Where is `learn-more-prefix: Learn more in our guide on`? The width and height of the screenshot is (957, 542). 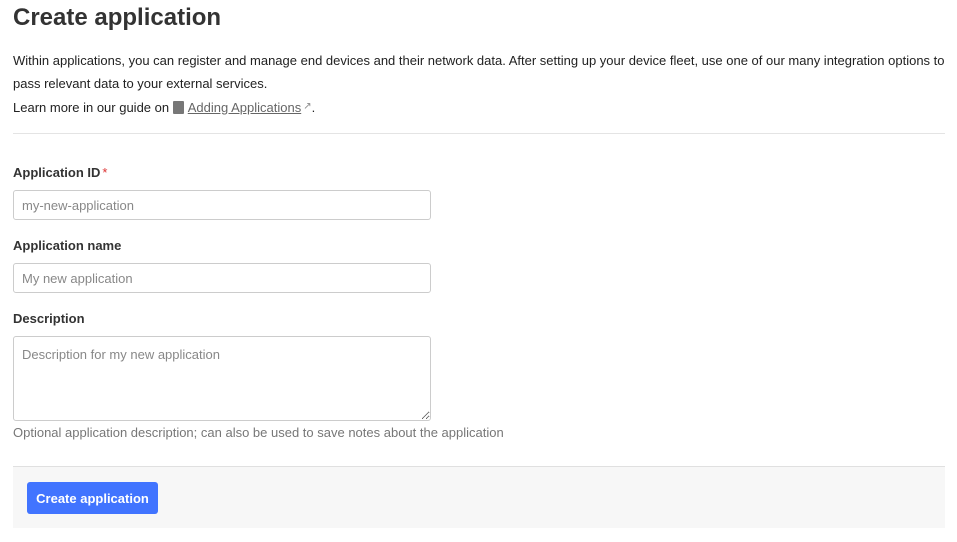
learn-more-prefix: Learn more in our guide on is located at coordinates (91, 107).